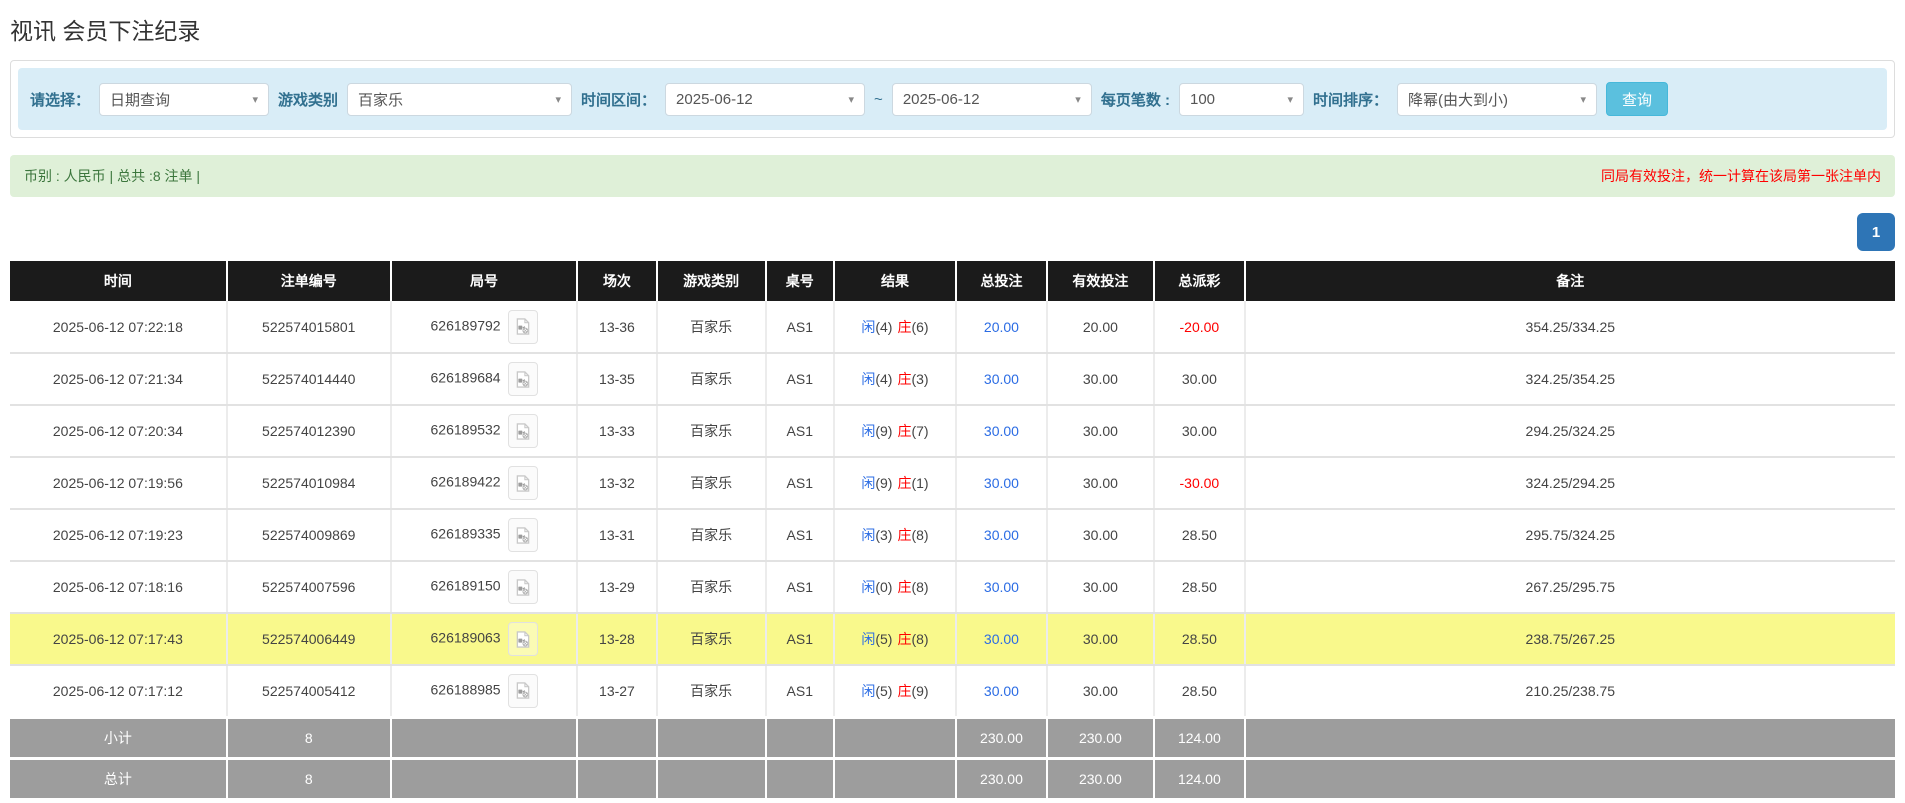 Image resolution: width=1905 pixels, height=803 pixels. I want to click on player-result-label: 闲, so click(868, 483).